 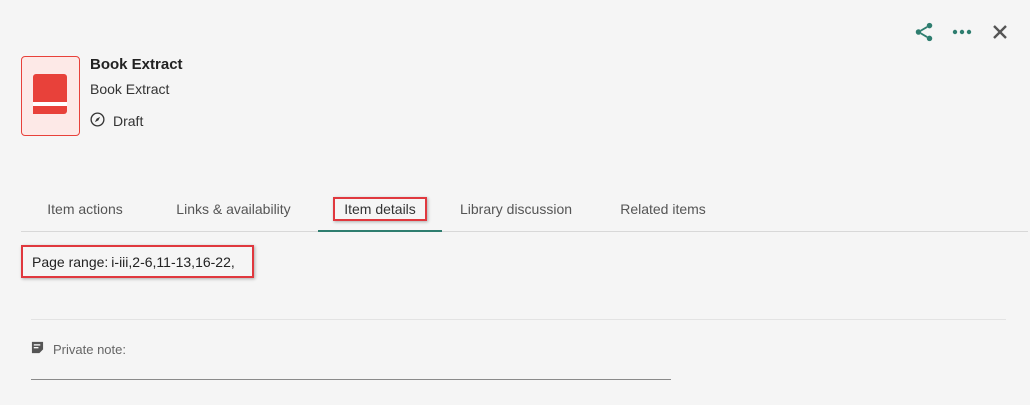 I want to click on more-horizontal-icon, so click(x=962, y=32).